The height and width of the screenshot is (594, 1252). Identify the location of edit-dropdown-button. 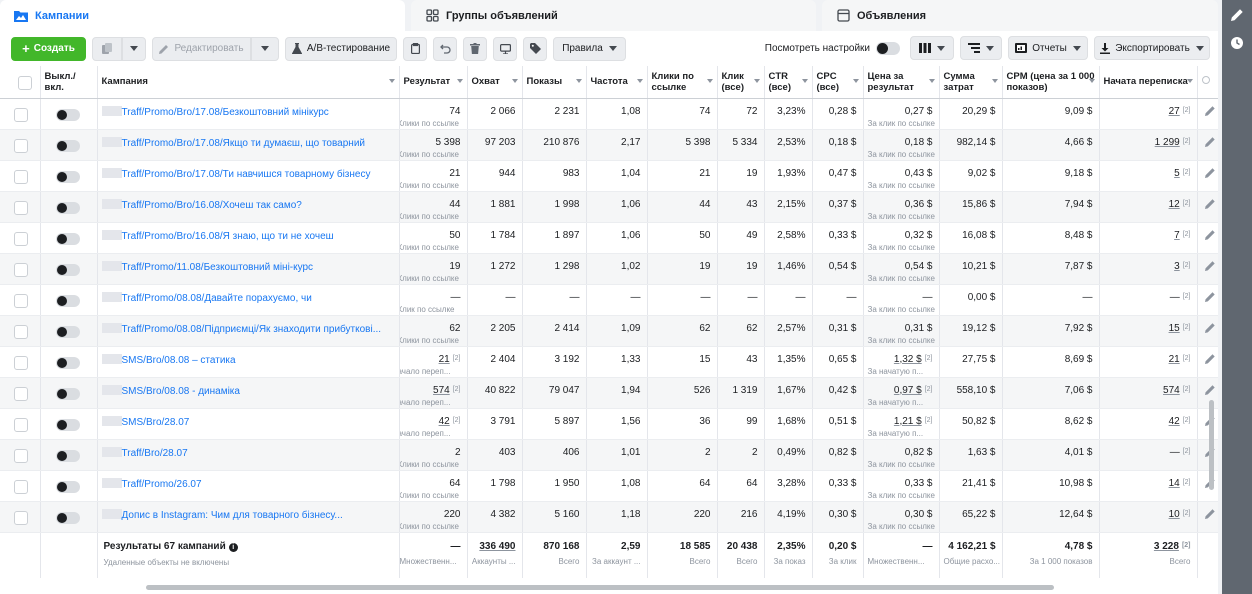
(265, 48).